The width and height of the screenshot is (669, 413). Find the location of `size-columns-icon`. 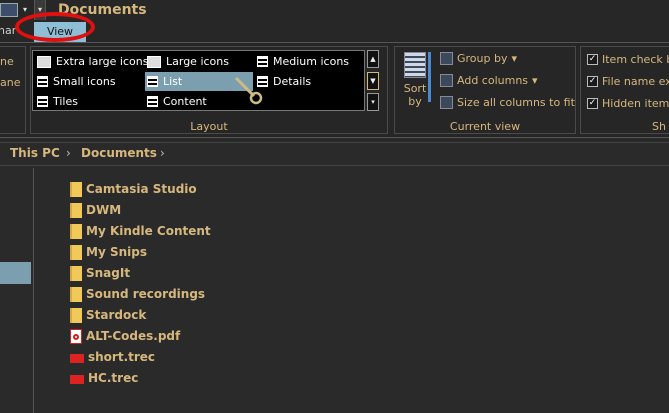

size-columns-icon is located at coordinates (446, 102).